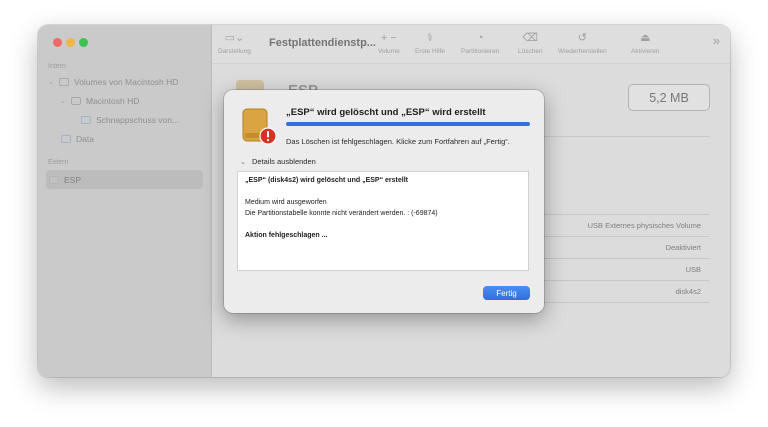 The height and width of the screenshot is (427, 768). I want to click on erase-progress-bar, so click(408, 124).